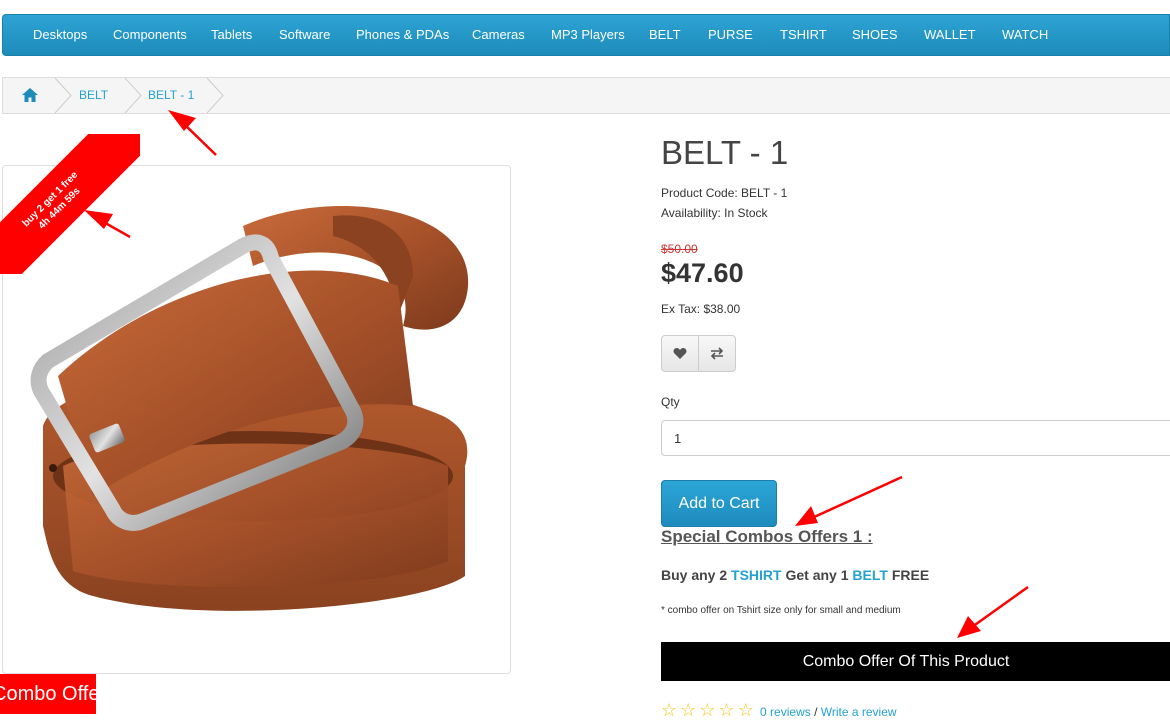  What do you see at coordinates (915, 438) in the screenshot?
I see `qty-input` at bounding box center [915, 438].